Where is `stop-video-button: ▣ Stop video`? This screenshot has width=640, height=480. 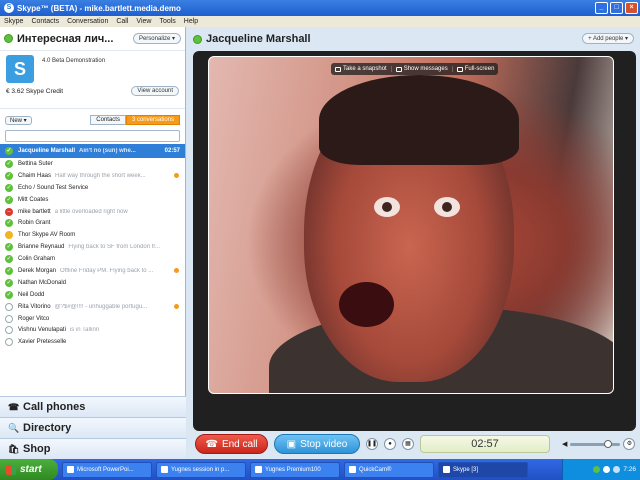
stop-video-button: ▣ Stop video is located at coordinates (317, 444).